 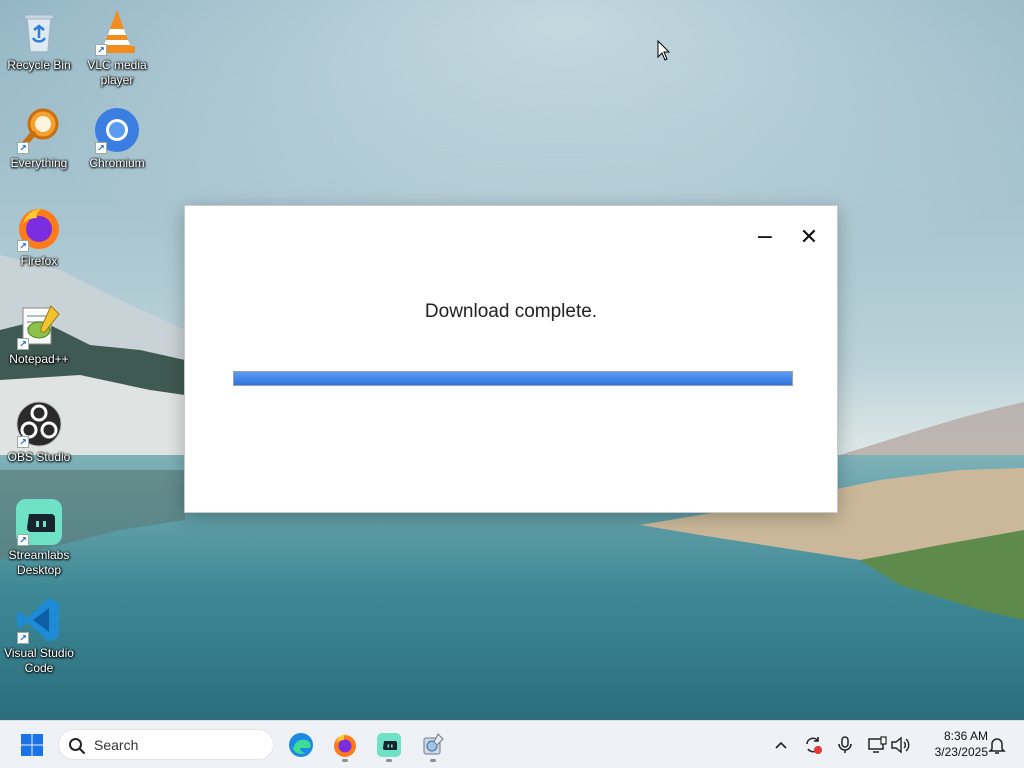 What do you see at coordinates (39, 359) in the screenshot?
I see `desktop-icon-label: Notepad++` at bounding box center [39, 359].